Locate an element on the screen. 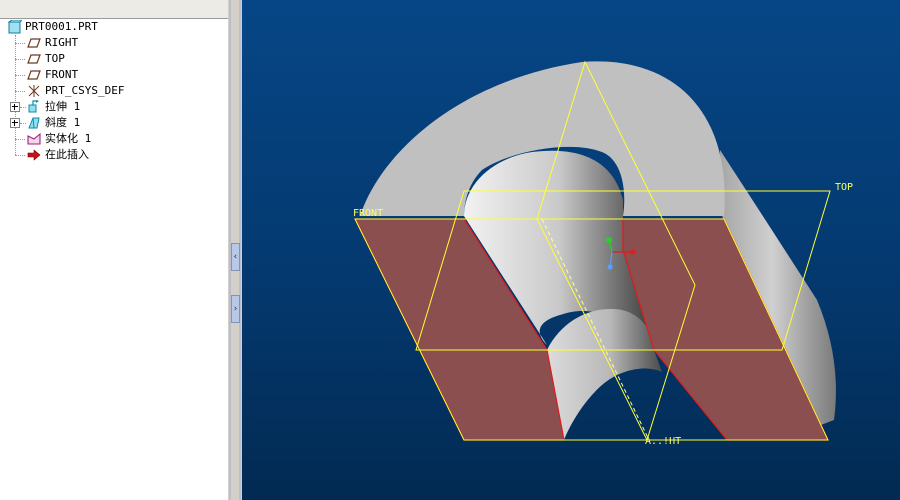 This screenshot has height=500, width=900. tree-item-label: 斜度 1 is located at coordinates (63, 122).